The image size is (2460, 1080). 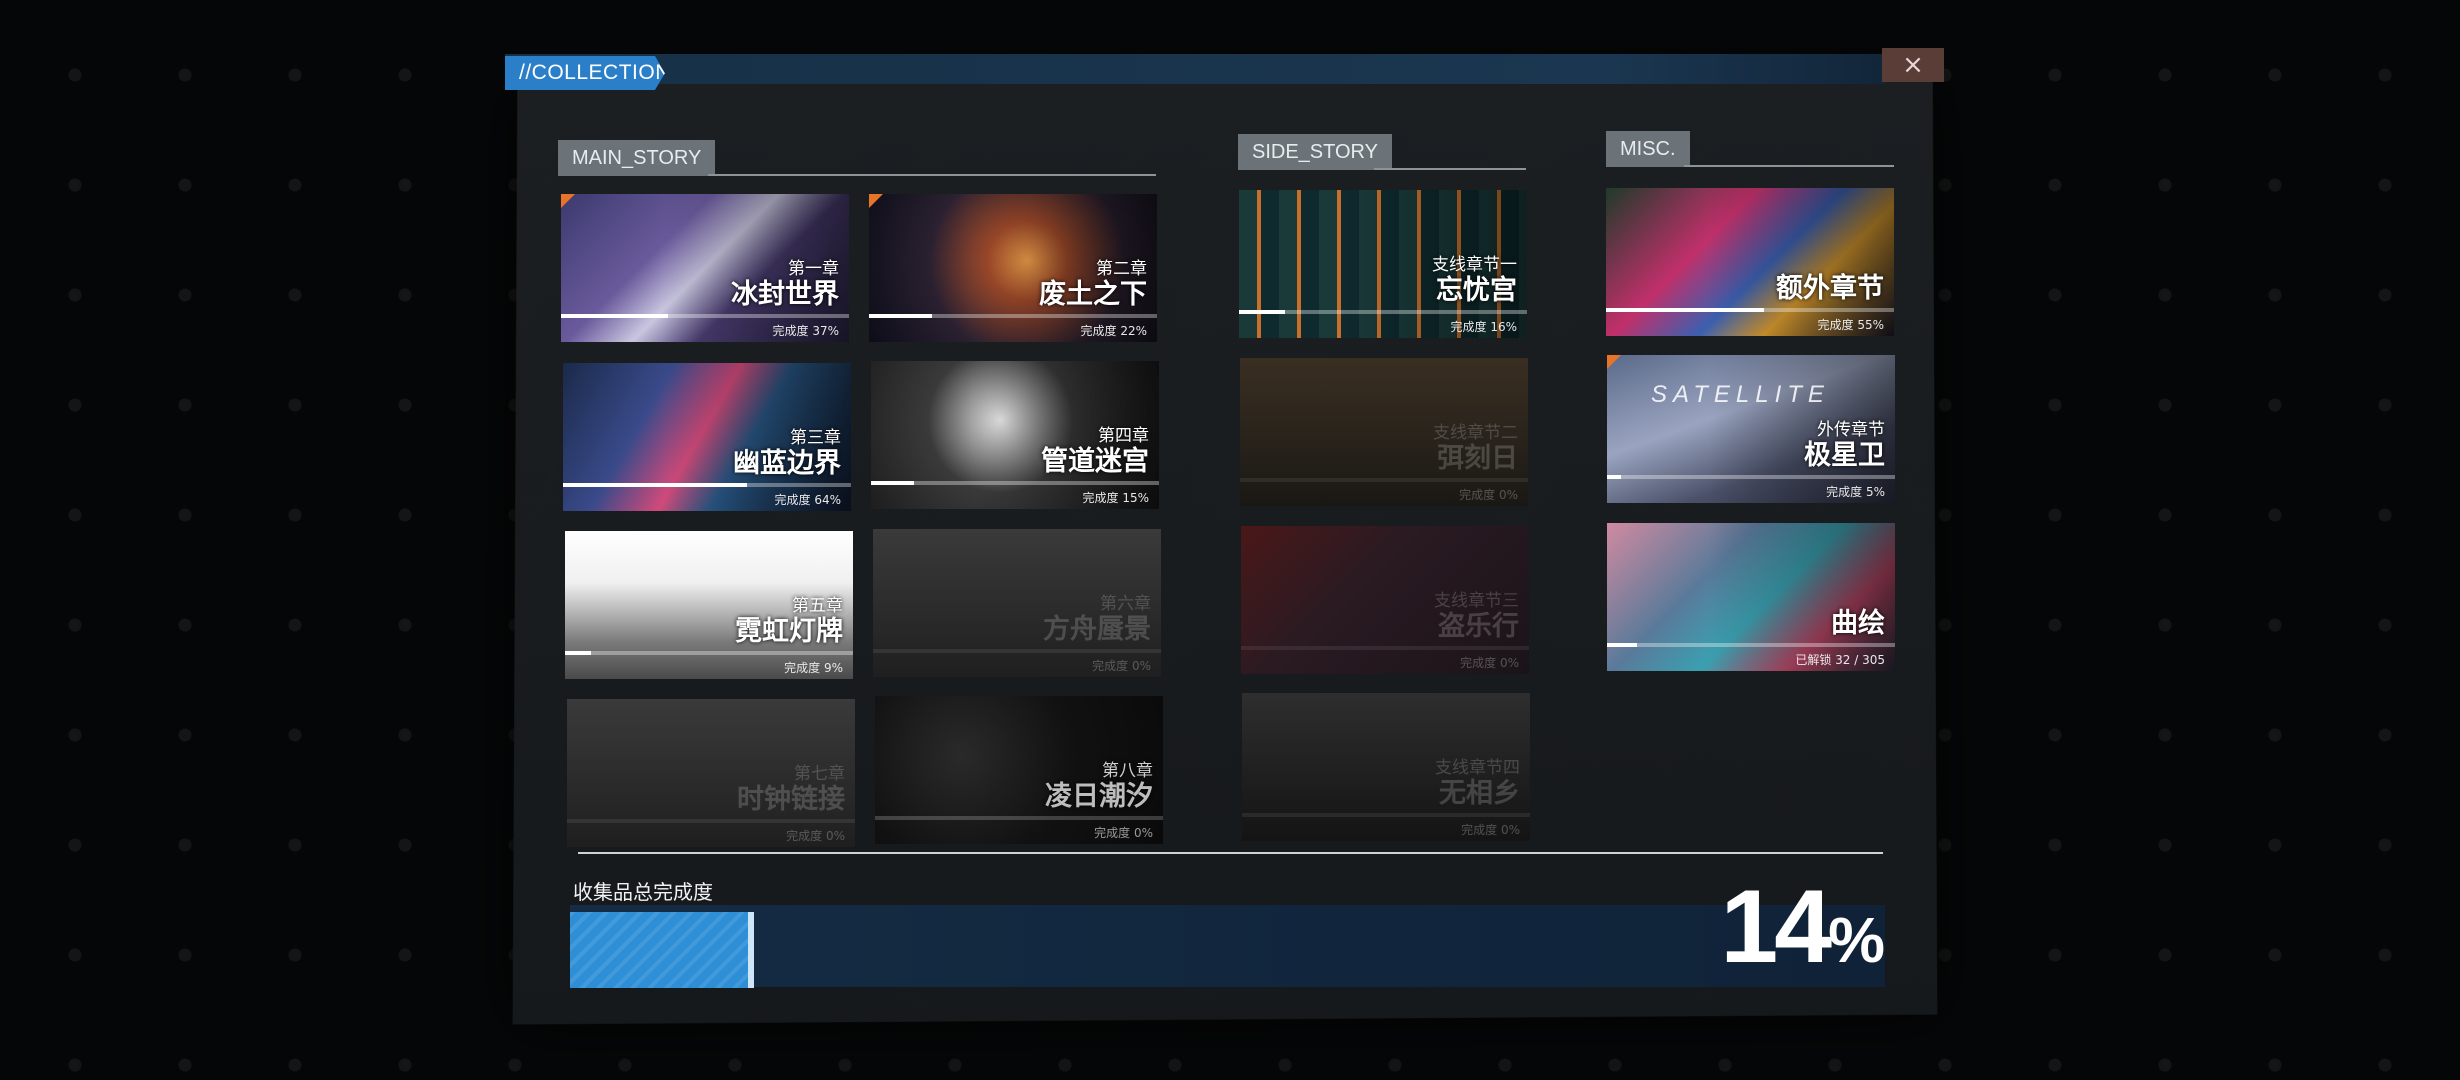 I want to click on section-label: SIDE_STORY, so click(x=1315, y=152).